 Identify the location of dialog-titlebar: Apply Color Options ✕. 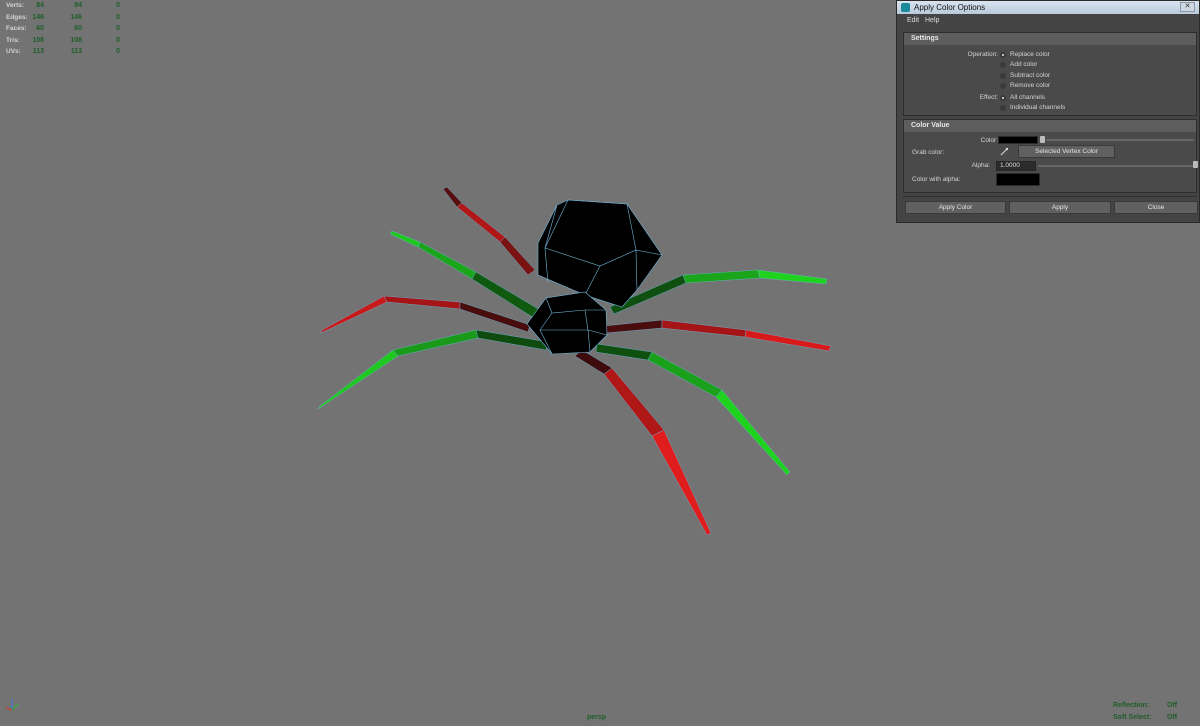
(1048, 7).